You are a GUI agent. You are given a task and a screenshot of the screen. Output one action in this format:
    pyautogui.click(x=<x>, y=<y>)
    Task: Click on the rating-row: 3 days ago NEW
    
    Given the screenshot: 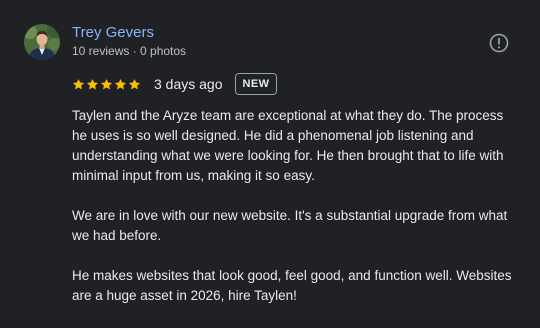 What is the action you would take?
    pyautogui.click(x=175, y=84)
    